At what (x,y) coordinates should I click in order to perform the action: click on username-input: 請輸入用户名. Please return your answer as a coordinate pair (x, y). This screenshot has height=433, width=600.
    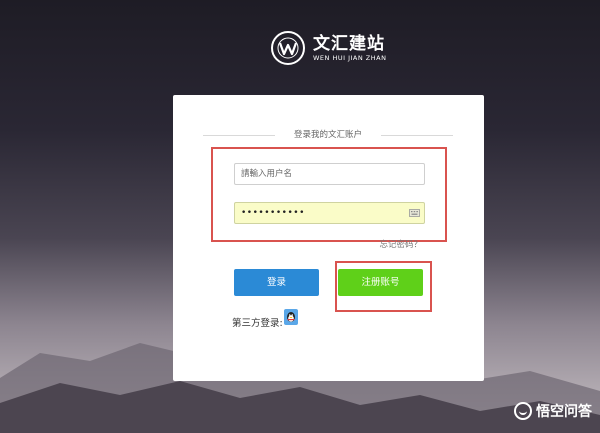
    Looking at the image, I should click on (329, 174).